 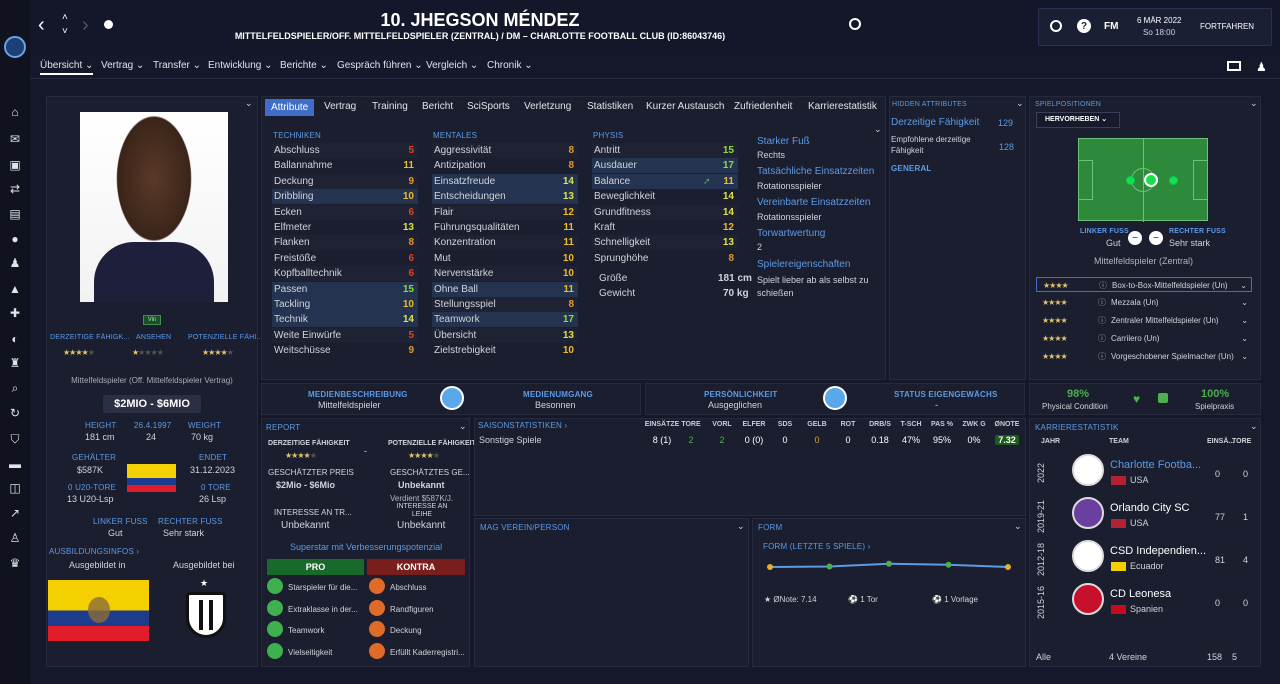 I want to click on manager-icon: ♙, so click(x=15, y=538).